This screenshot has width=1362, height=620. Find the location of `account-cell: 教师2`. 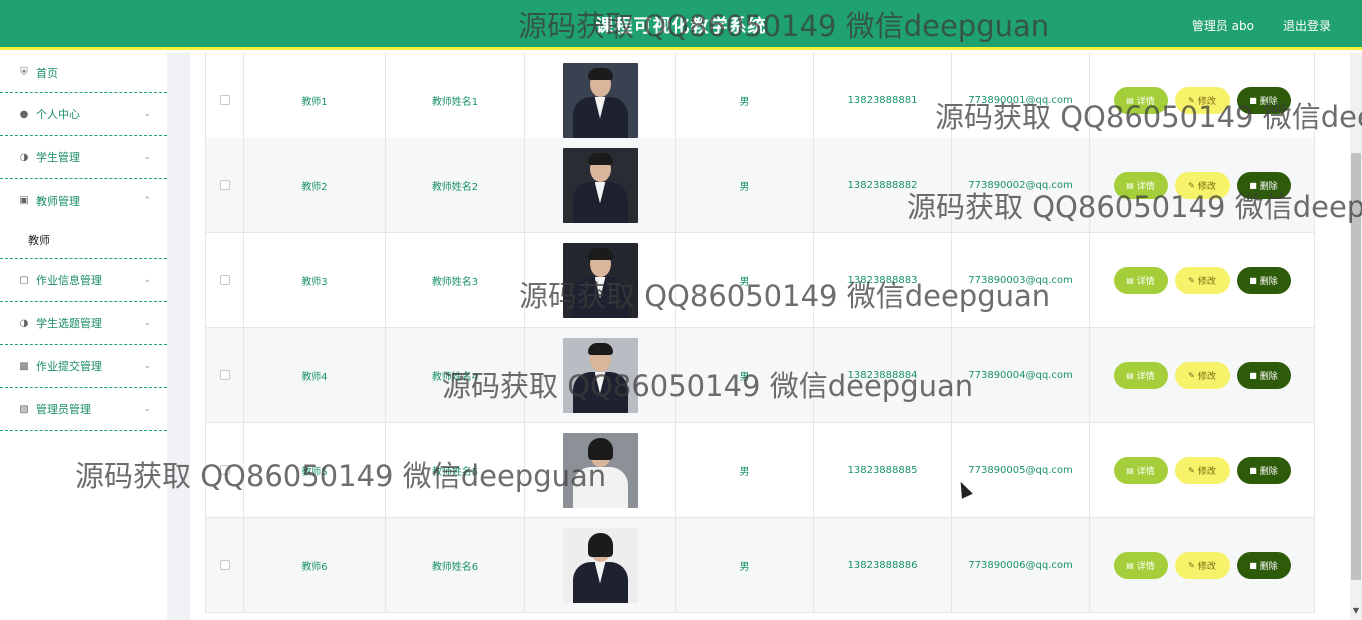

account-cell: 教师2 is located at coordinates (314, 185).